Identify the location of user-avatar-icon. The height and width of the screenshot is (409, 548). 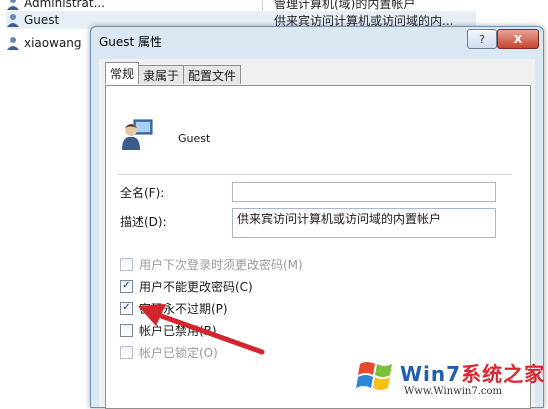
(137, 134).